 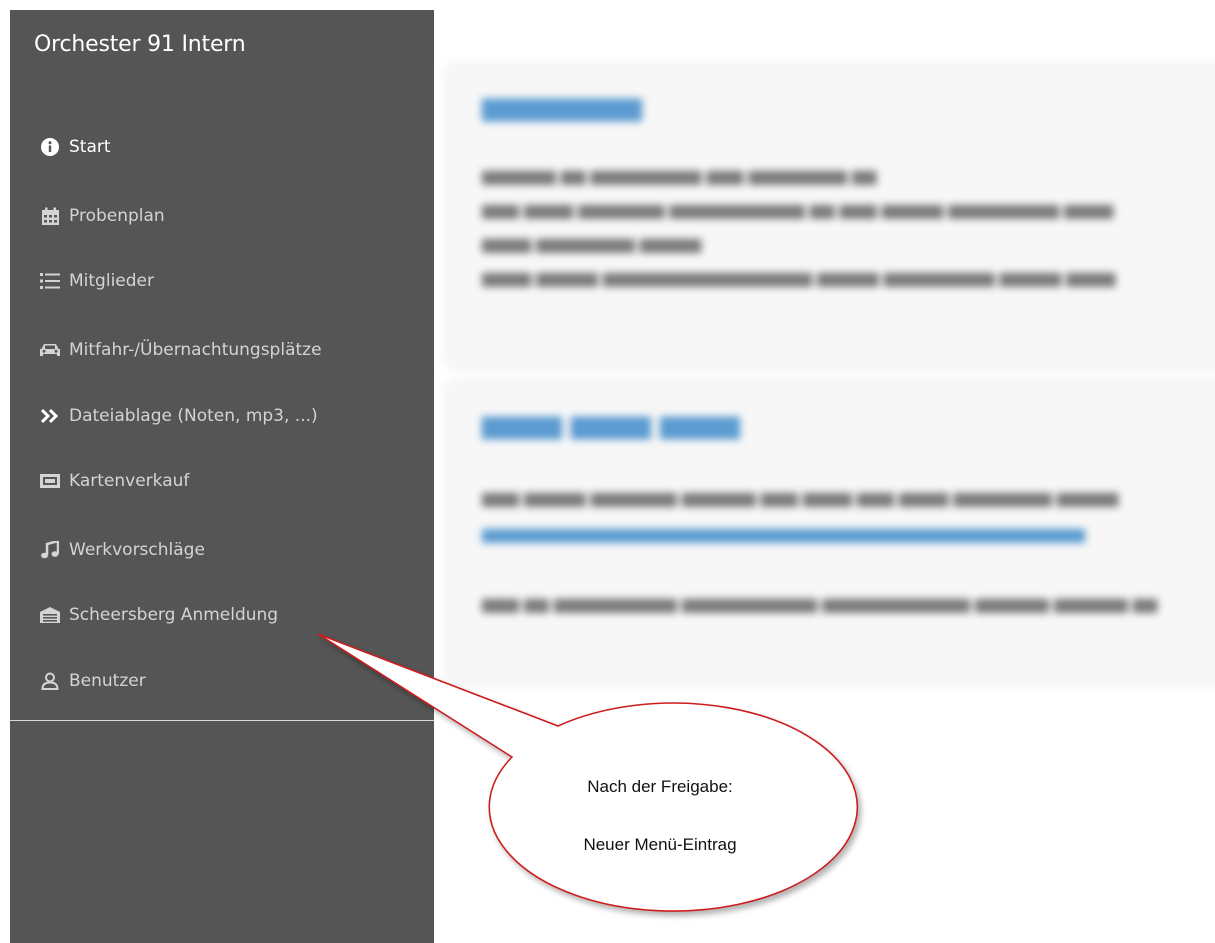 I want to click on callout-text-line-1: Nach der Freigabe:, so click(x=660, y=786).